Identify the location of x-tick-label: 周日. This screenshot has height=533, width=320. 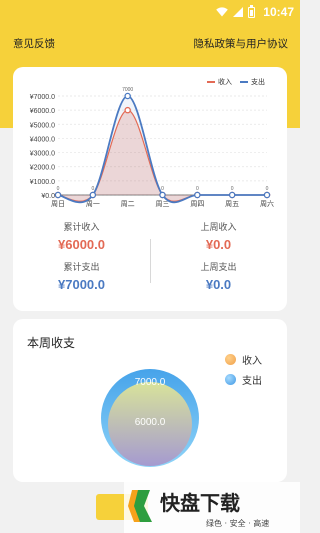
(58, 204).